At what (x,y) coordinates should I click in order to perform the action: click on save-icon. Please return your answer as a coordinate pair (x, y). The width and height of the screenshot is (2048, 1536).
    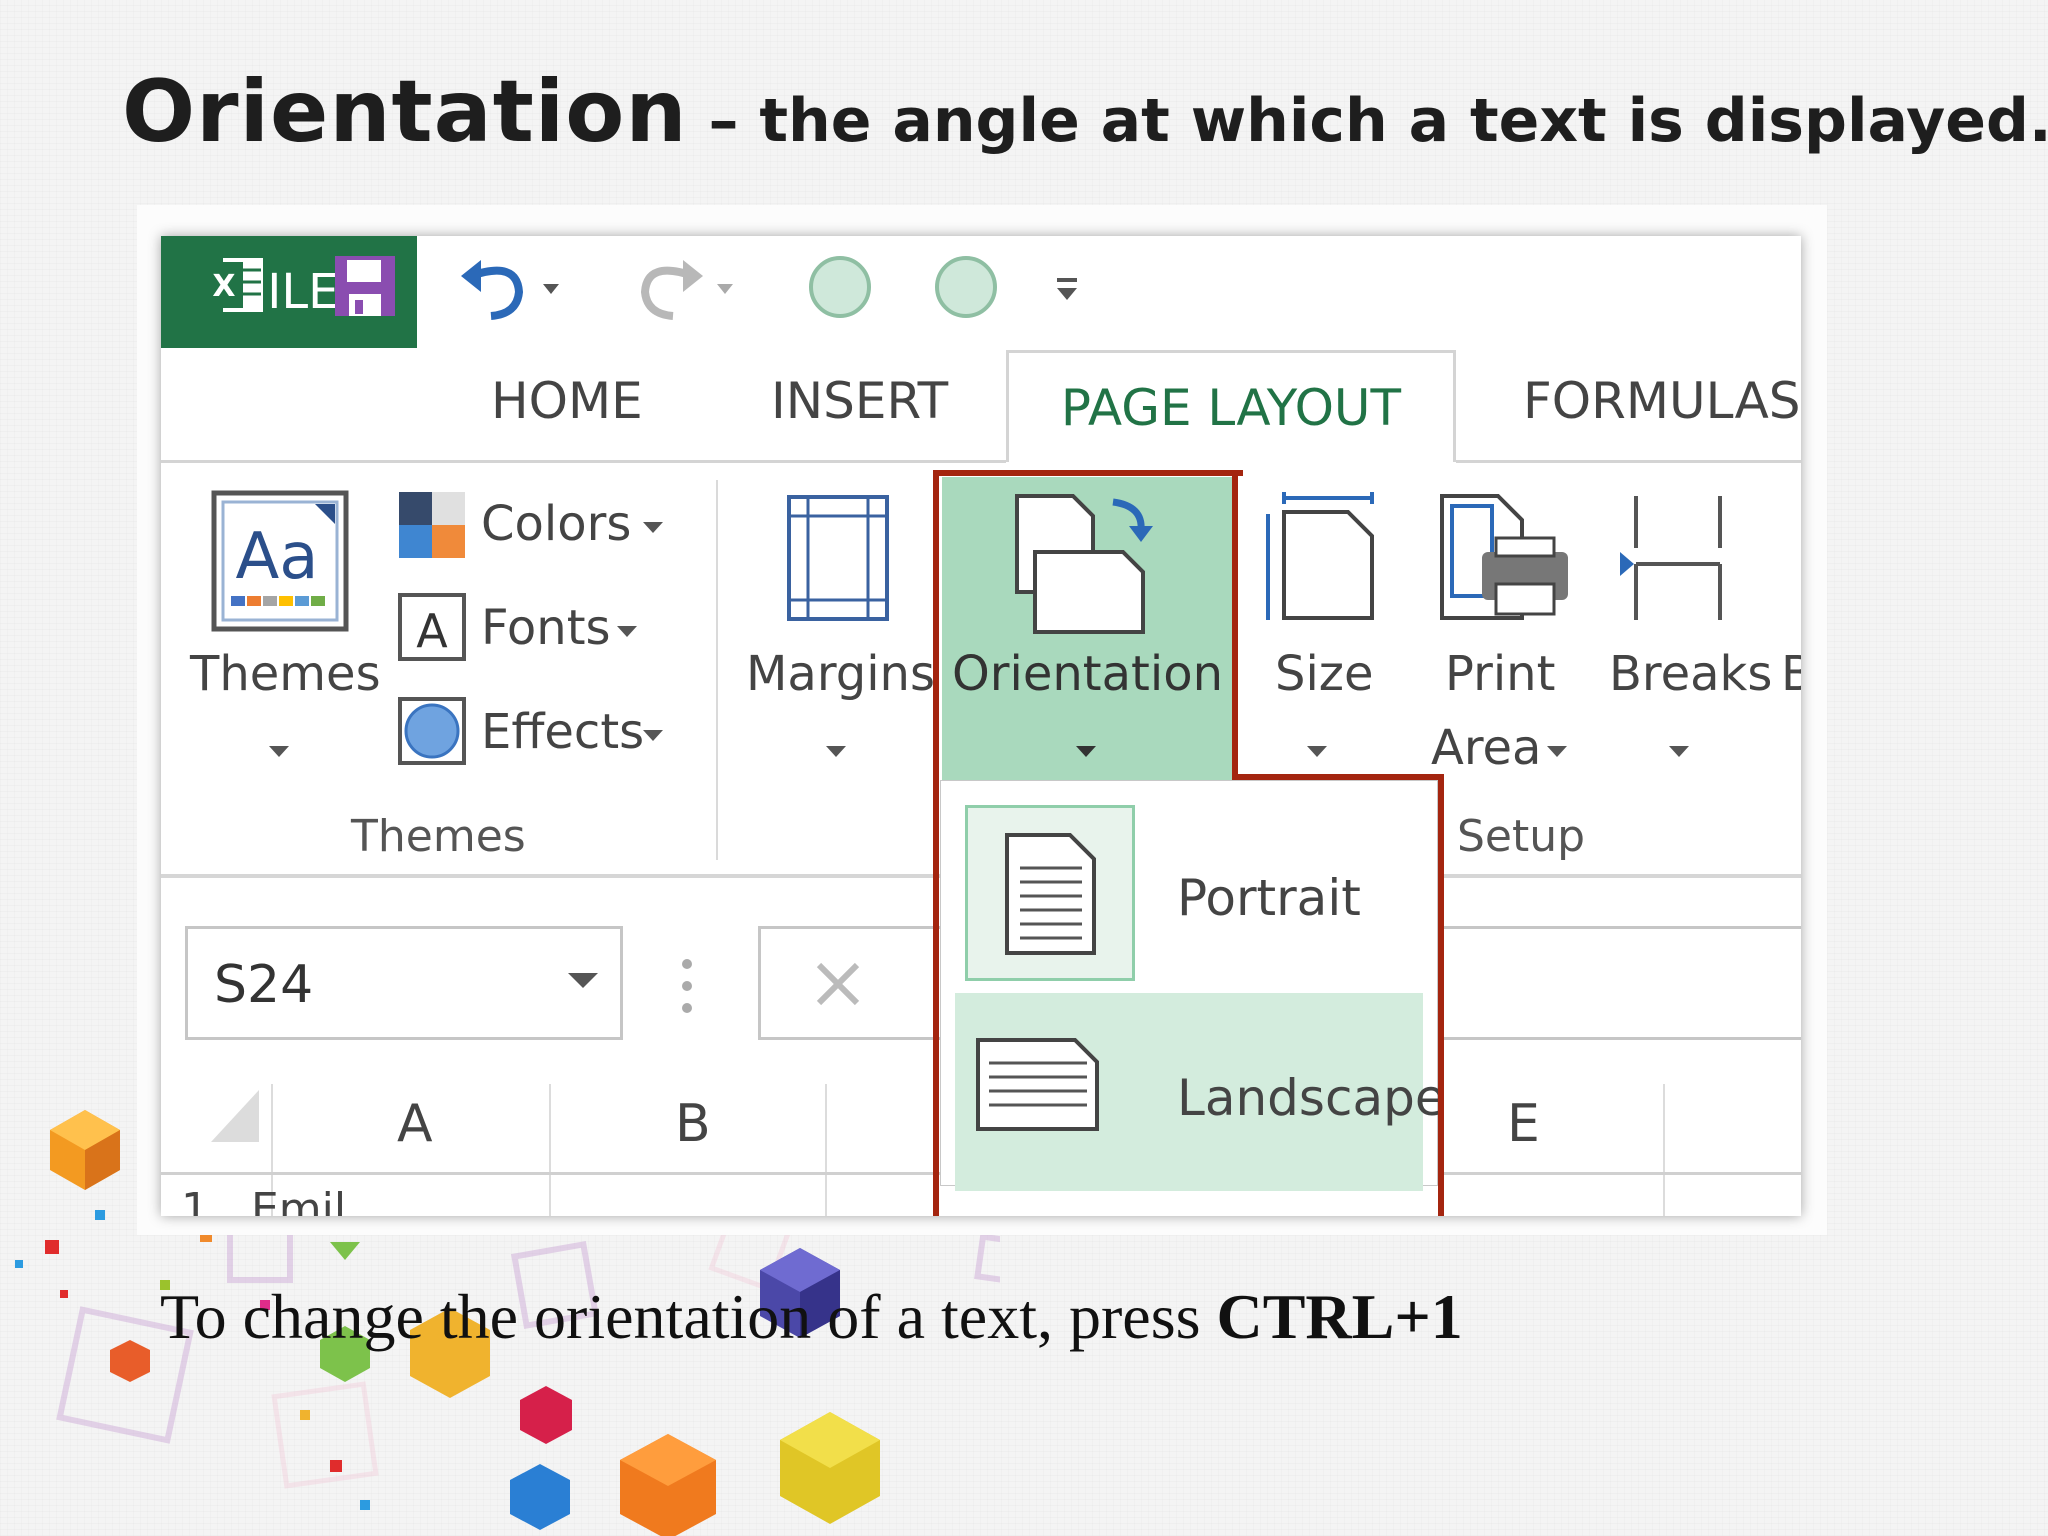
    Looking at the image, I should click on (365, 286).